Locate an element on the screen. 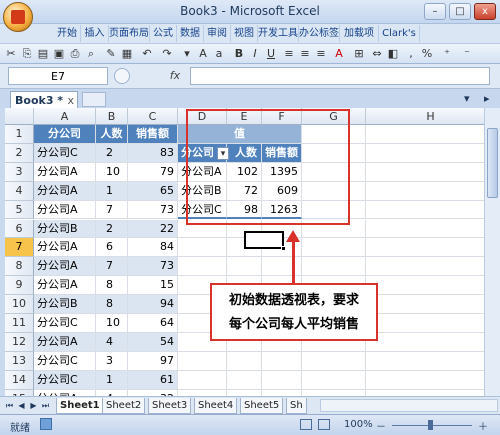  insert-function-icon: fx is located at coordinates (175, 76).